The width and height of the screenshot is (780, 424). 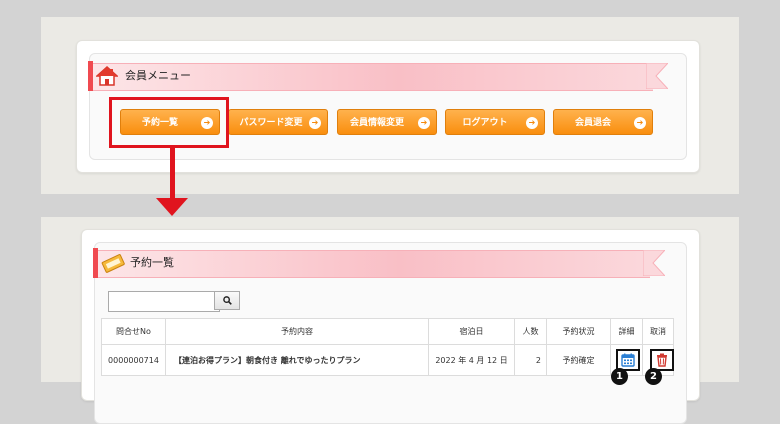 What do you see at coordinates (619, 376) in the screenshot?
I see `marker-1: 1` at bounding box center [619, 376].